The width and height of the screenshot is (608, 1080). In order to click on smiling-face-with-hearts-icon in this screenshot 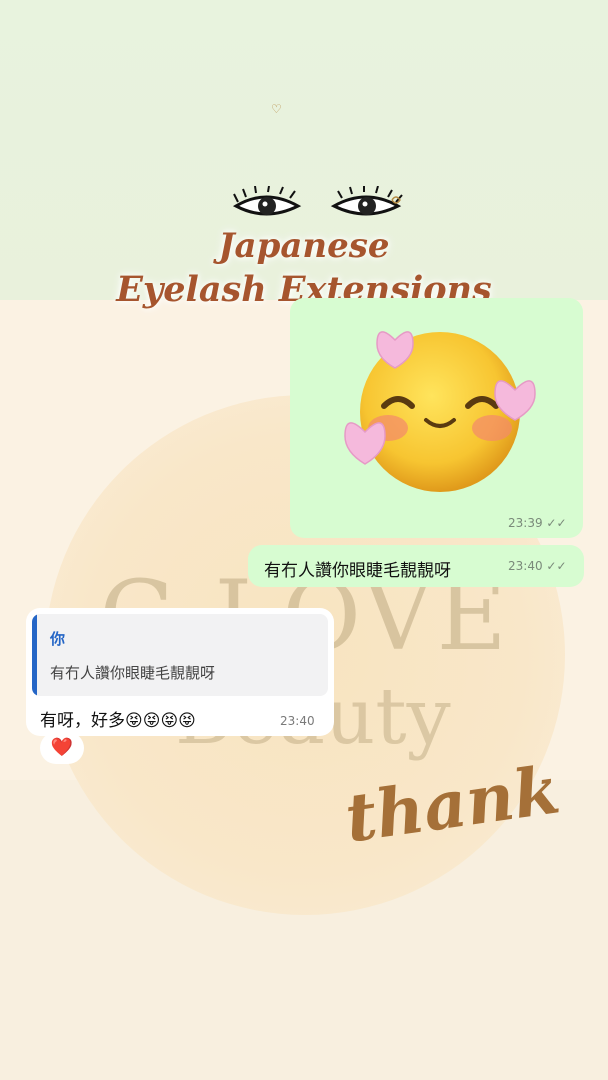, I will do `click(440, 411)`.